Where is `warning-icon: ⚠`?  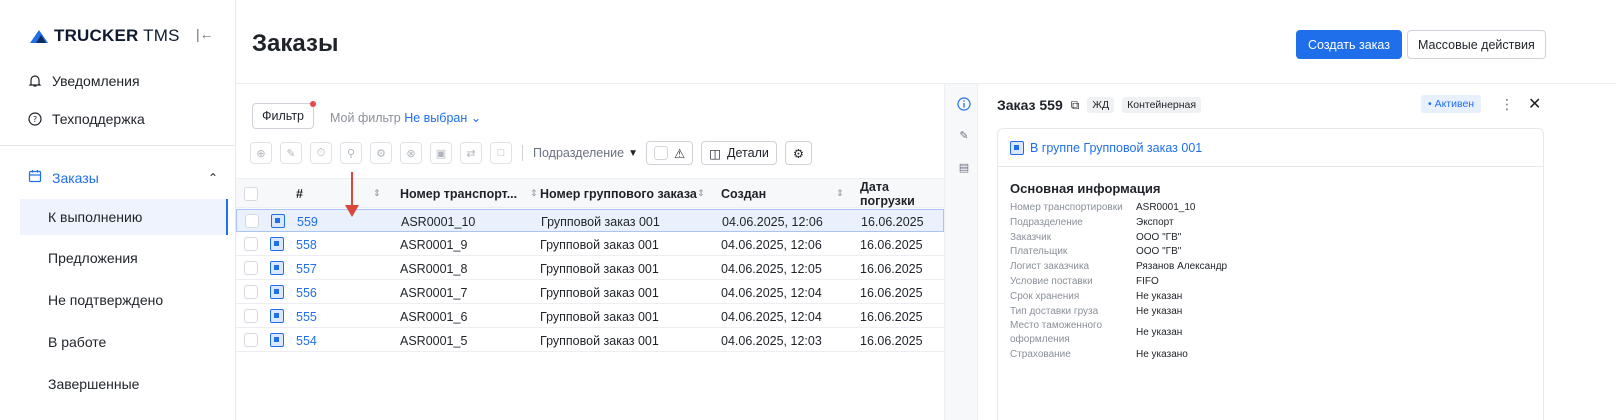
warning-icon: ⚠ is located at coordinates (680, 153).